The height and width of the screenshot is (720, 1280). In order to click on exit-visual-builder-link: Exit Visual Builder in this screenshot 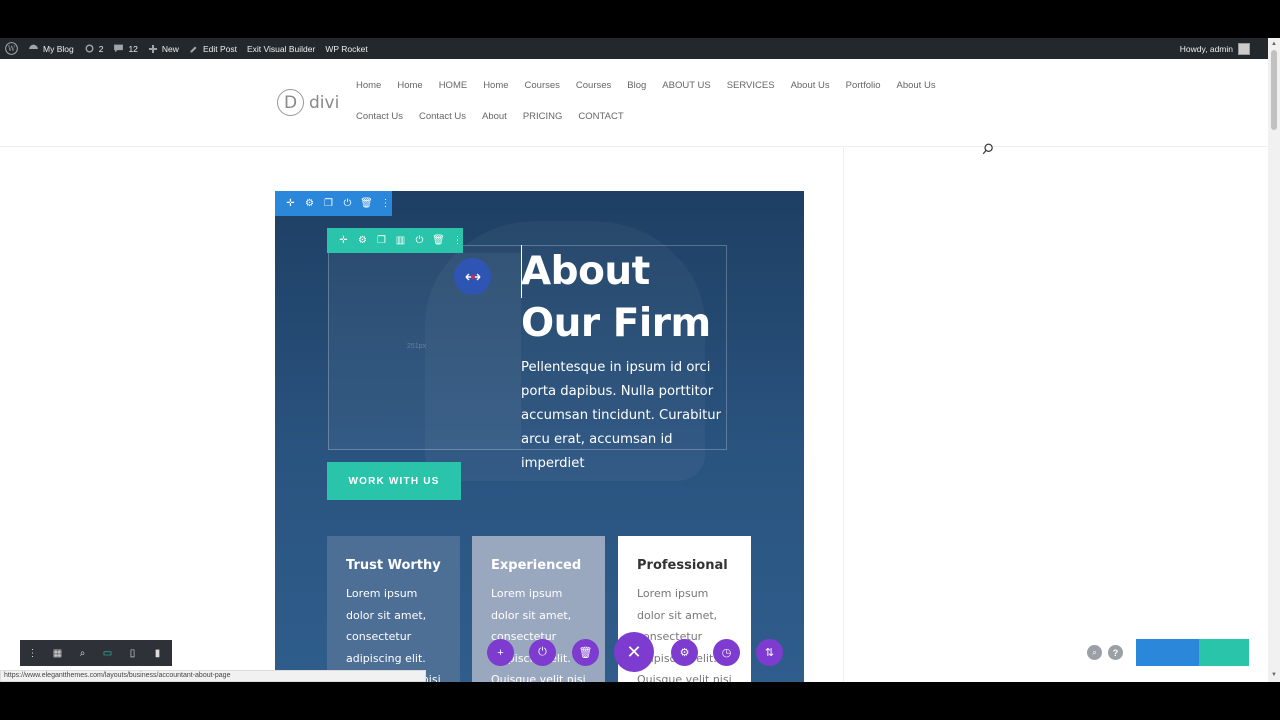, I will do `click(281, 48)`.